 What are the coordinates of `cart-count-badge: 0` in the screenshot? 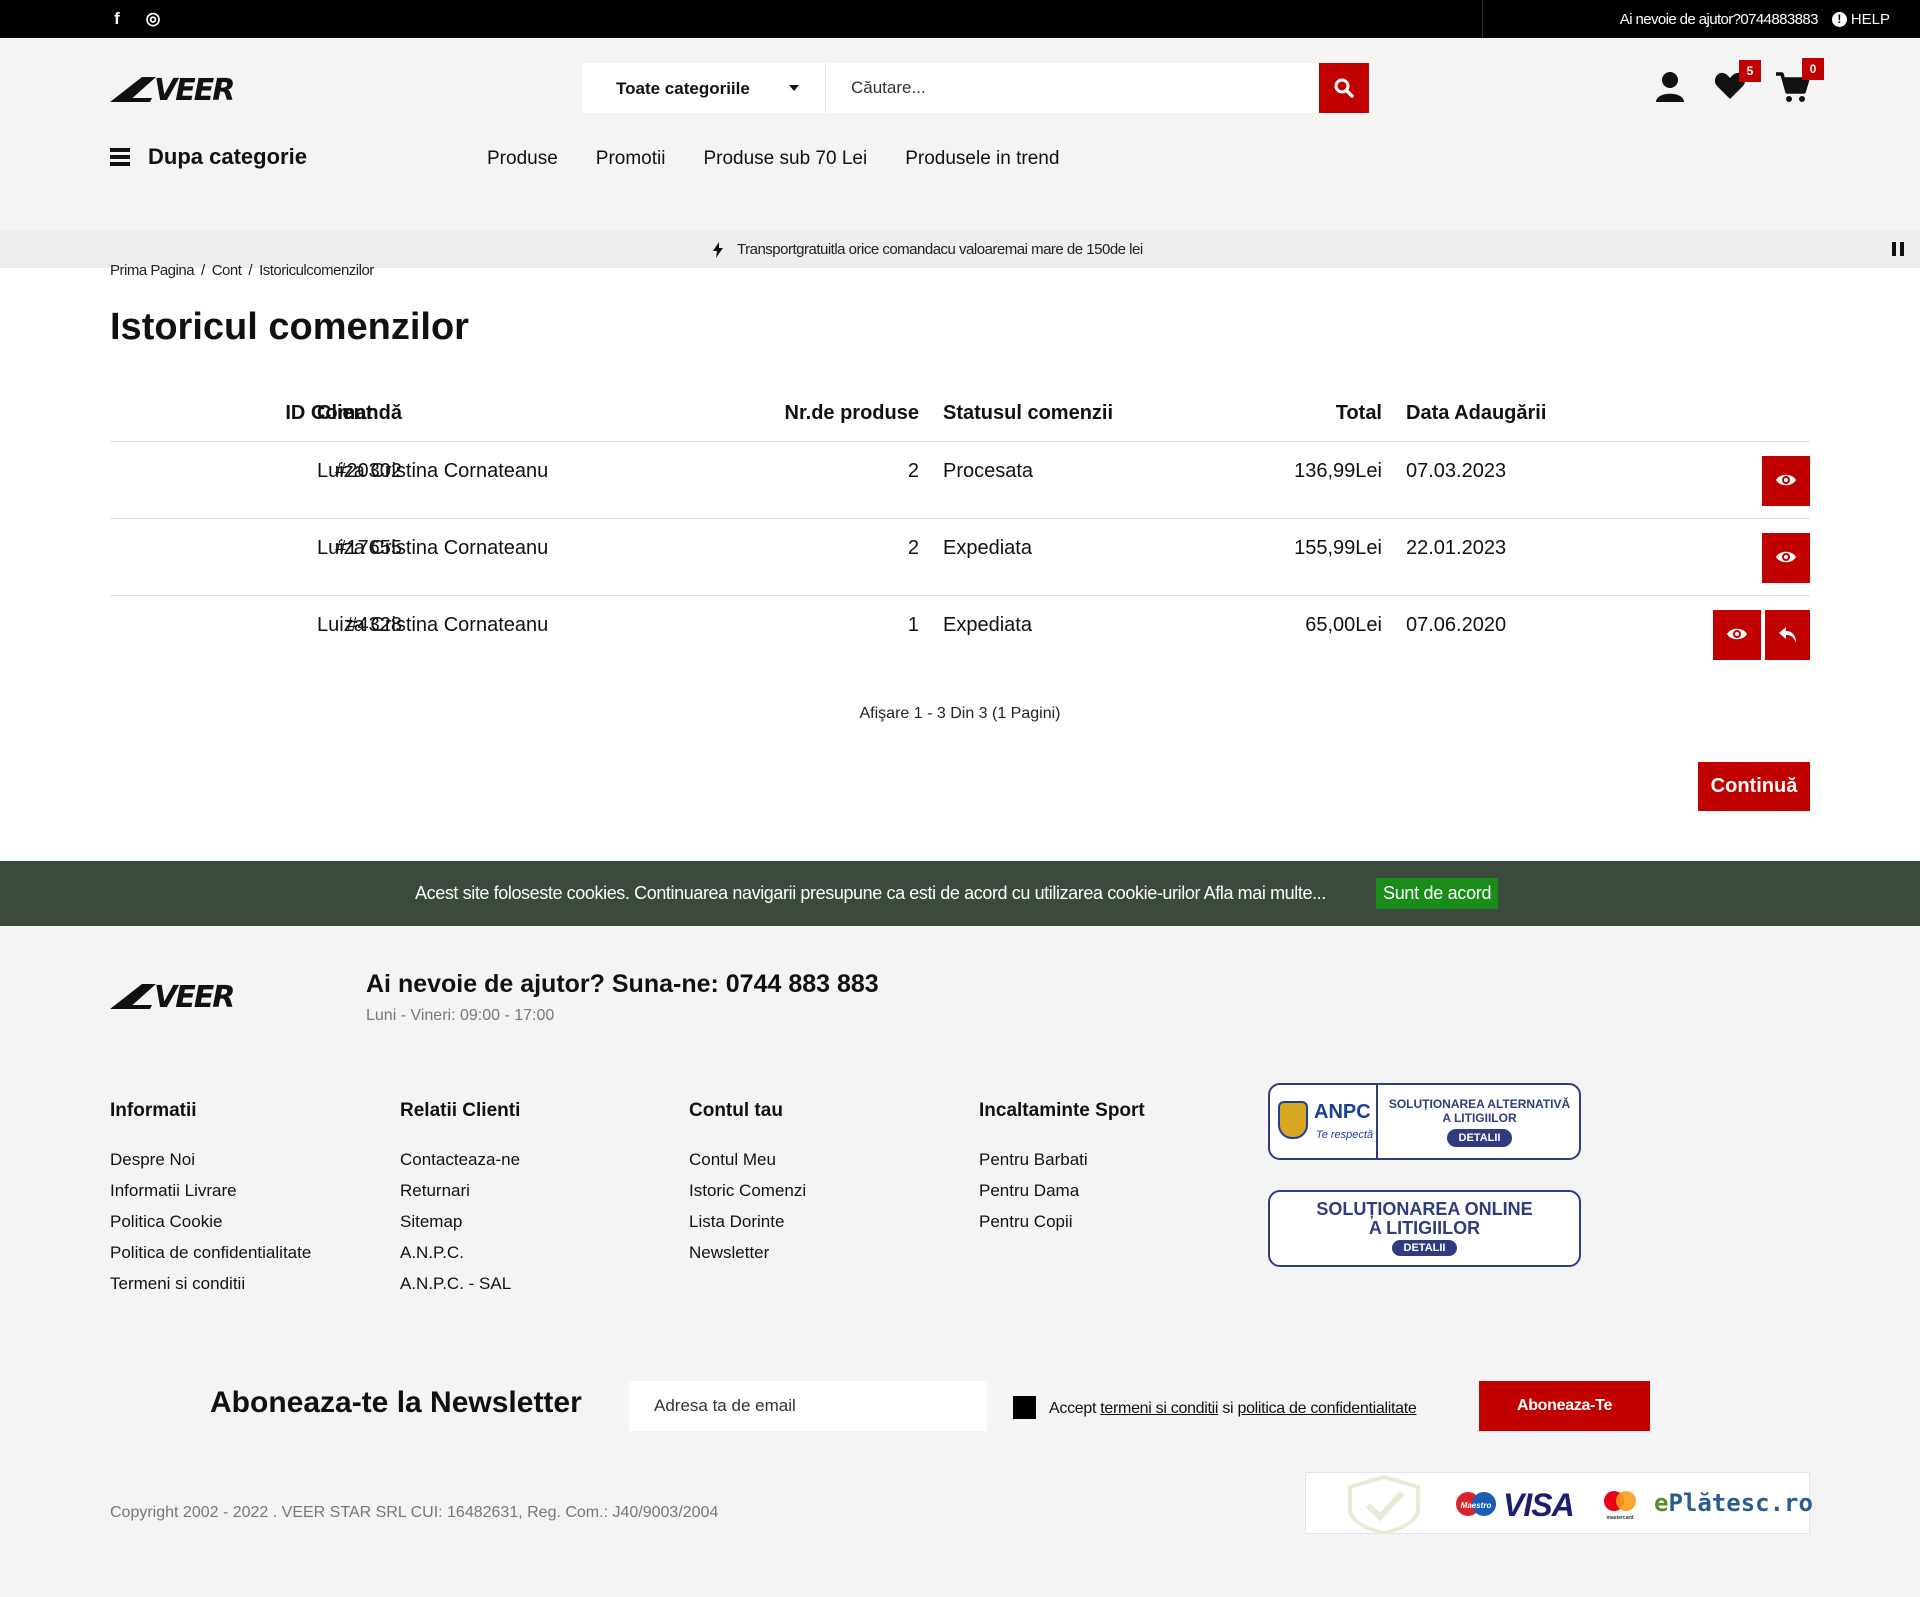 It's located at (1813, 69).